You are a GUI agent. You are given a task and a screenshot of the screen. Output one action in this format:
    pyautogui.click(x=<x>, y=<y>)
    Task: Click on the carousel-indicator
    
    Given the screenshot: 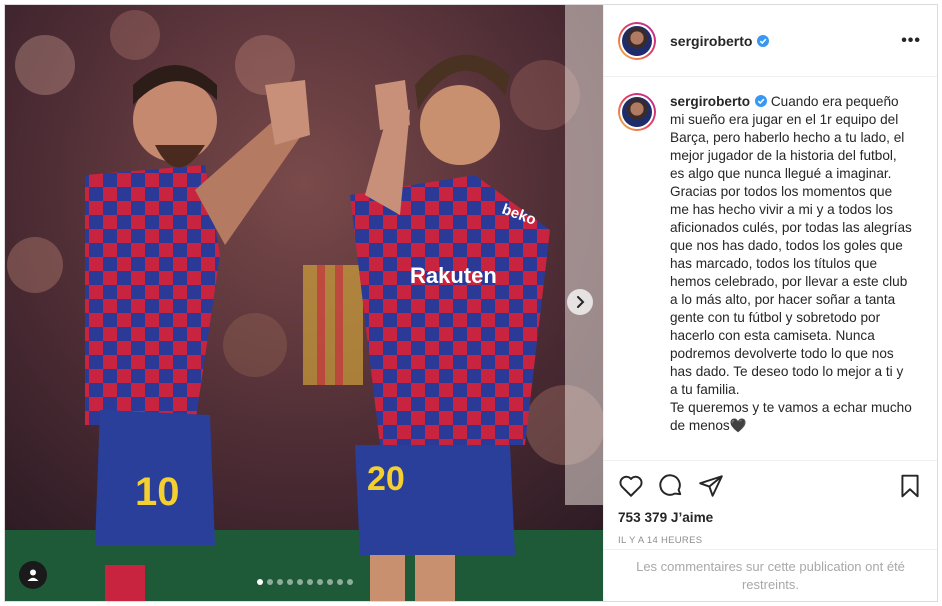 What is the action you would take?
    pyautogui.click(x=307, y=582)
    